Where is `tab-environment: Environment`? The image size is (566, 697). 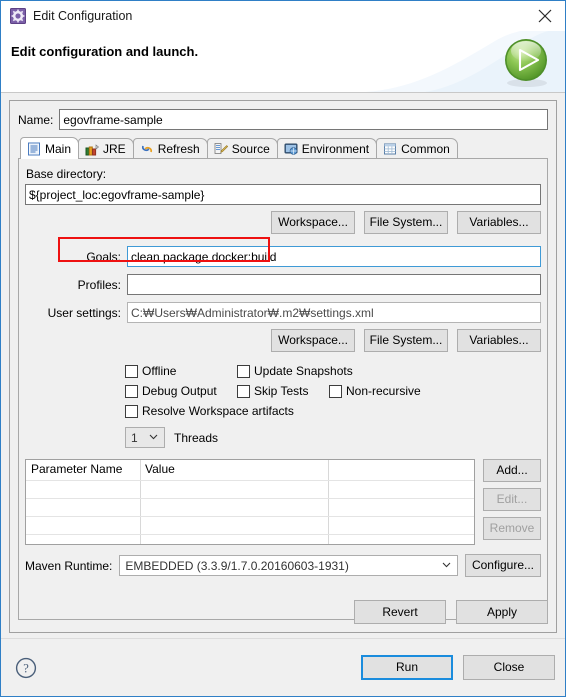 tab-environment: Environment is located at coordinates (327, 148).